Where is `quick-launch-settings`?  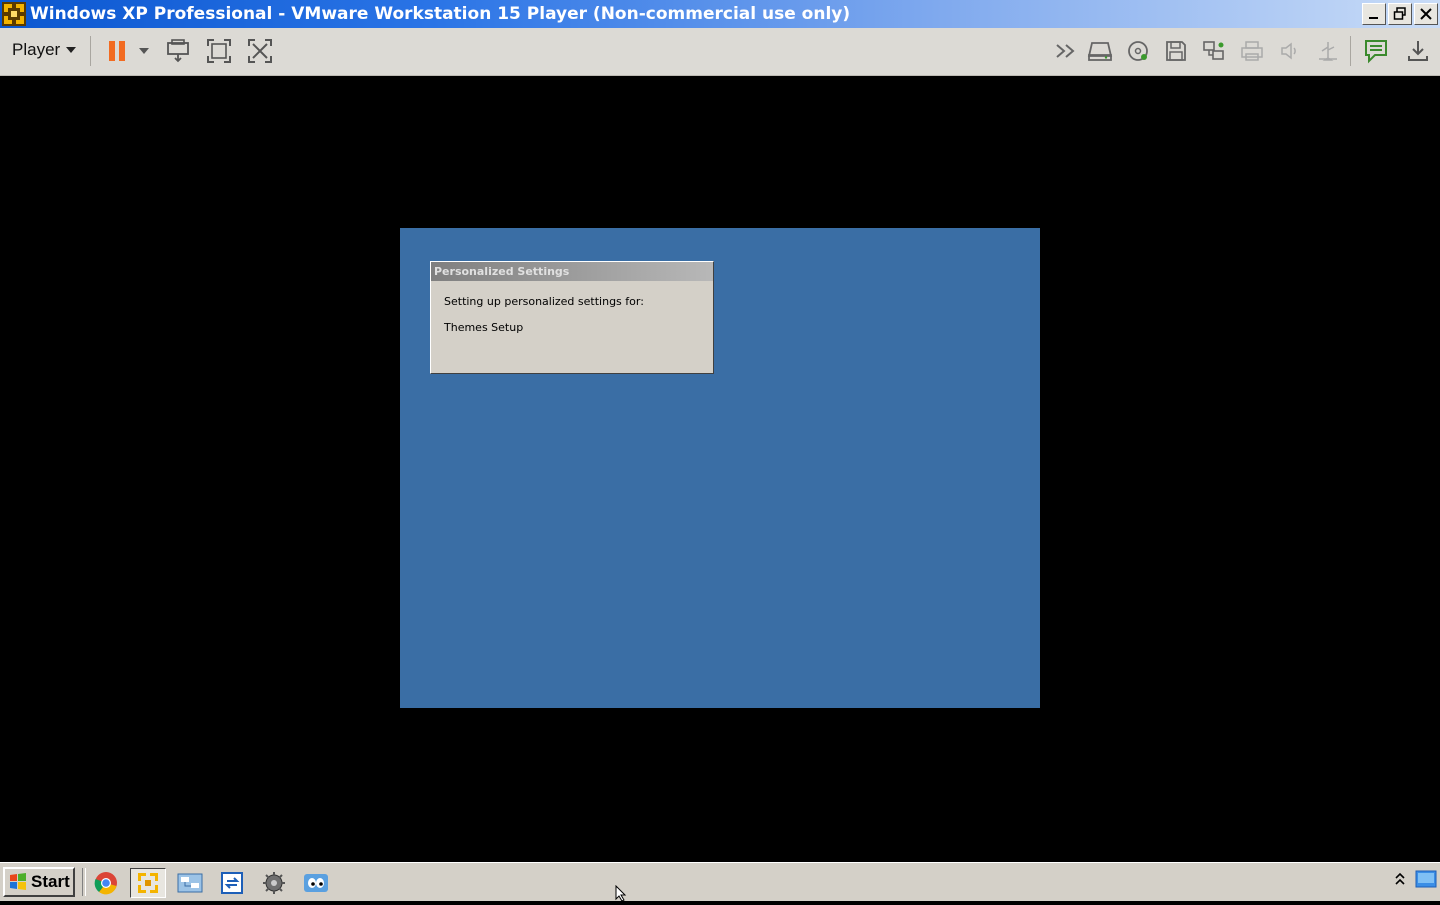
quick-launch-settings is located at coordinates (274, 883).